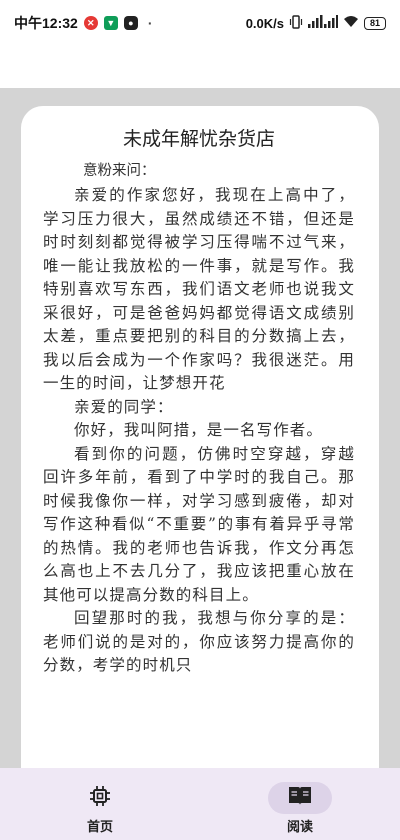 The width and height of the screenshot is (400, 840). What do you see at coordinates (119, 171) in the screenshot?
I see `letter-from: 意粉来问：` at bounding box center [119, 171].